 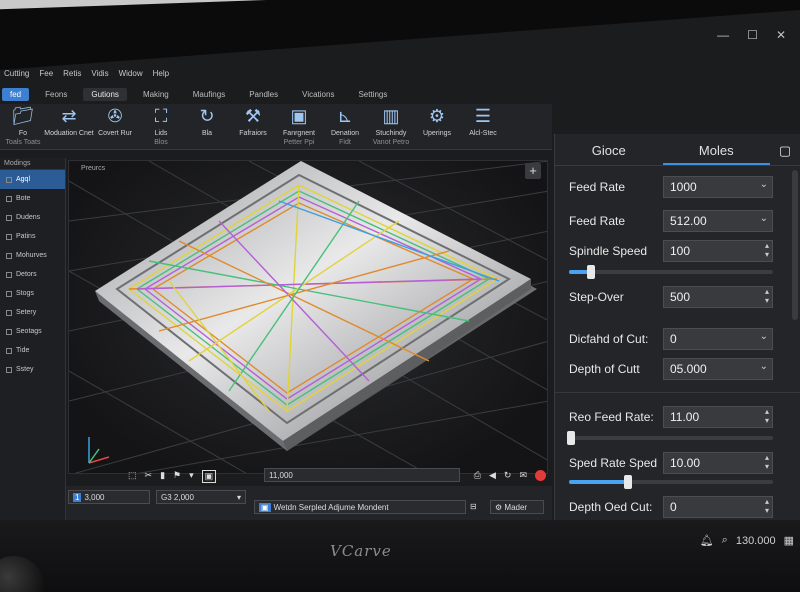 I want to click on cut-icon: ✂, so click(x=149, y=476).